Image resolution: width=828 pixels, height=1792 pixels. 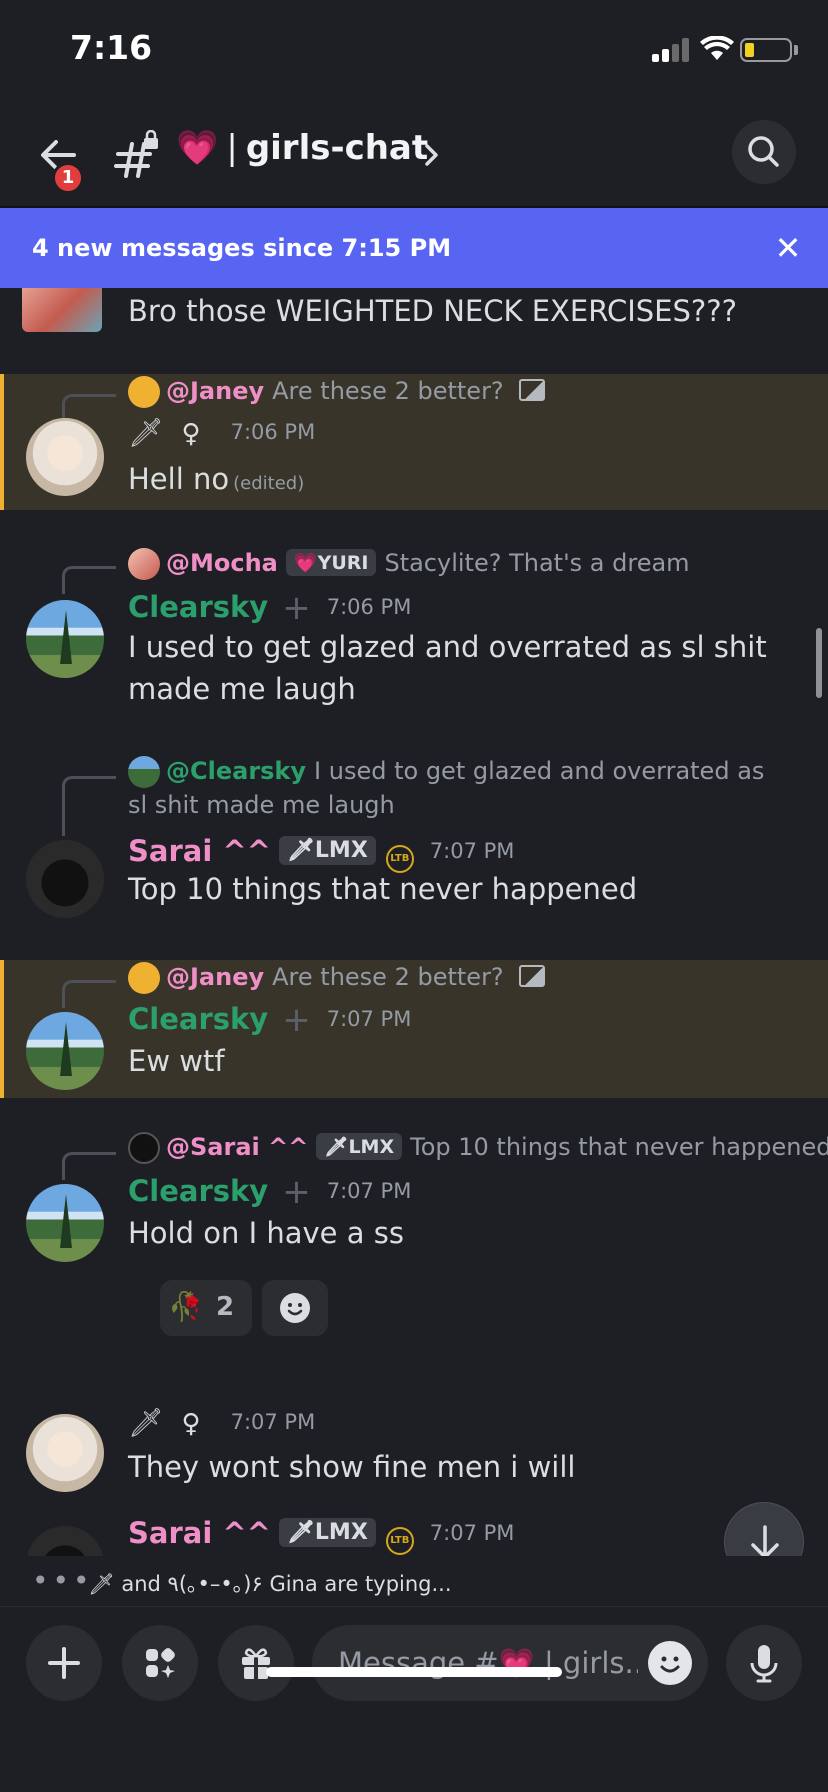 What do you see at coordinates (672, 49) in the screenshot?
I see `cellular-signal-icon` at bounding box center [672, 49].